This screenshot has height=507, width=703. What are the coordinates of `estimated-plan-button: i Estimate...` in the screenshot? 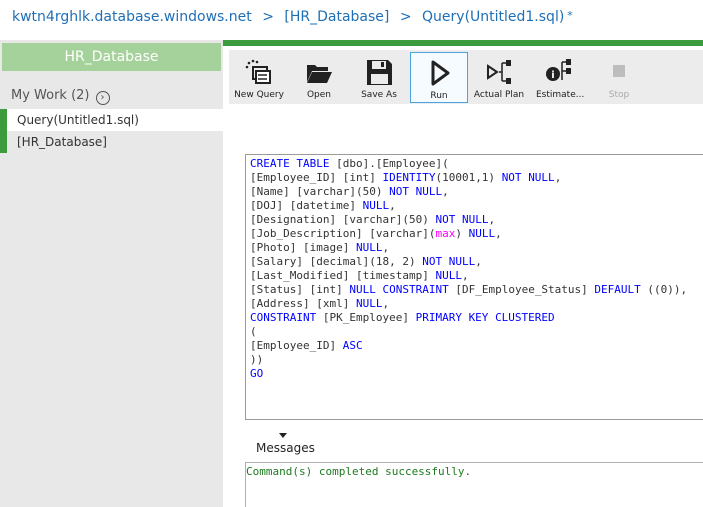 It's located at (560, 77).